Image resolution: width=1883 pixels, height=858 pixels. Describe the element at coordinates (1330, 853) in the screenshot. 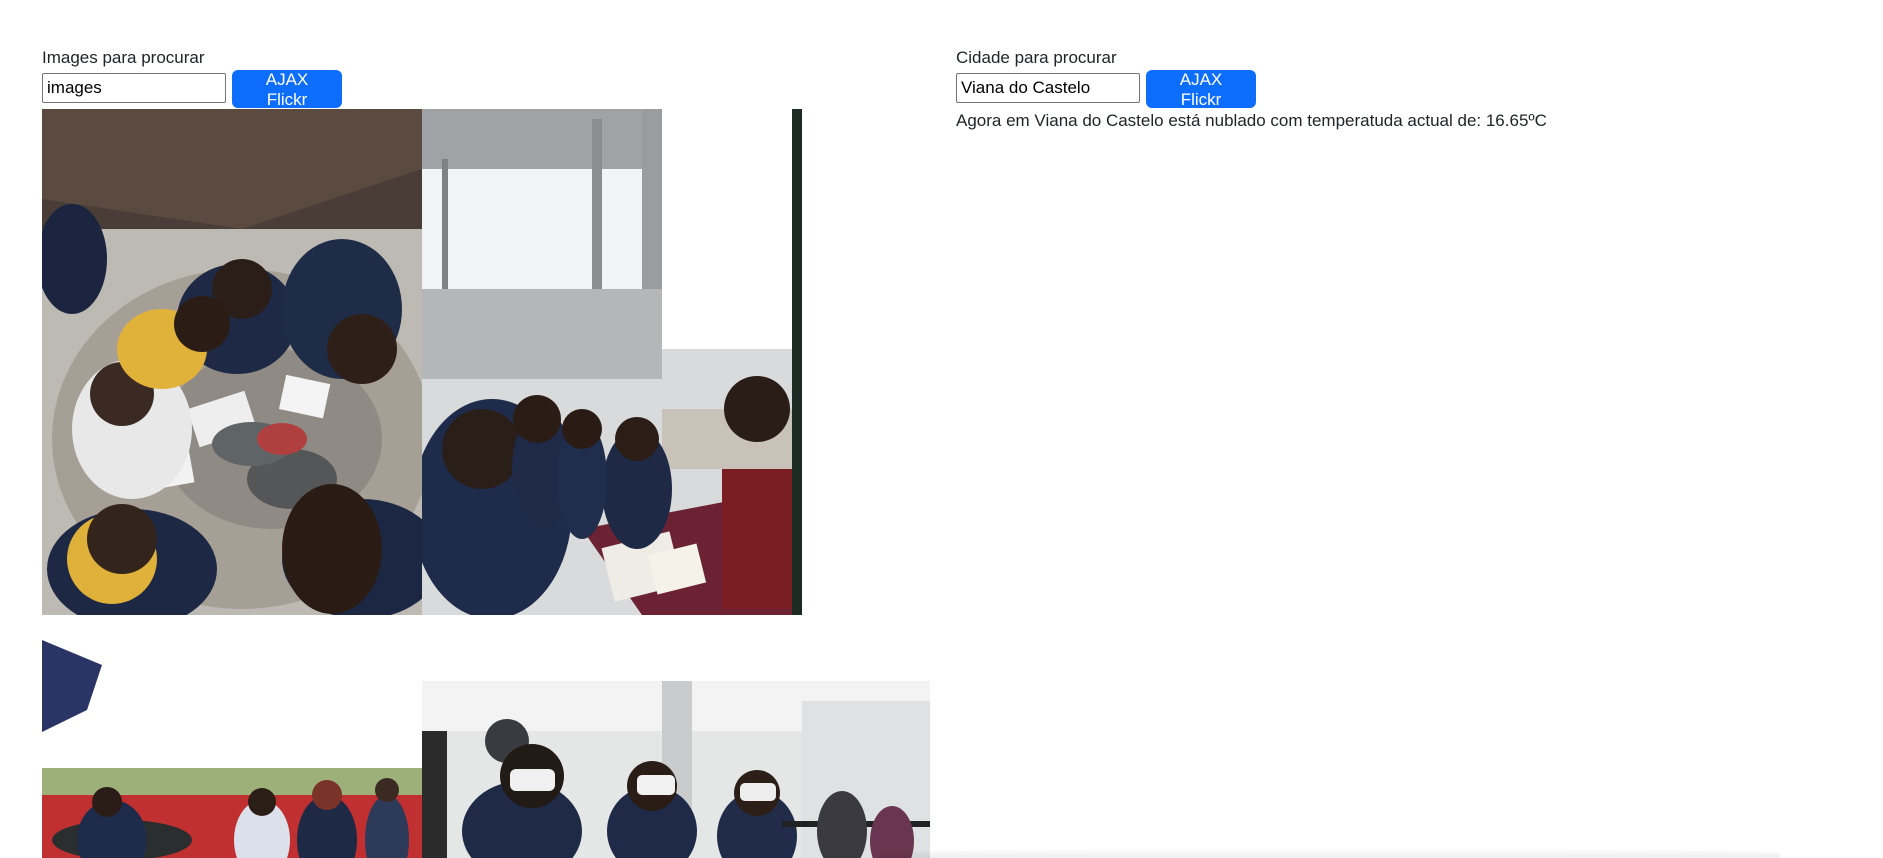

I see `scroll-shadow` at that location.